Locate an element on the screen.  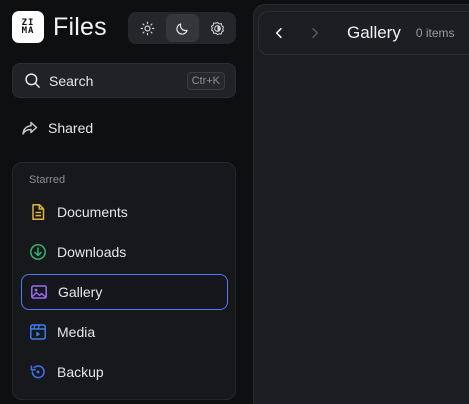
chevron-left-icon is located at coordinates (278, 33).